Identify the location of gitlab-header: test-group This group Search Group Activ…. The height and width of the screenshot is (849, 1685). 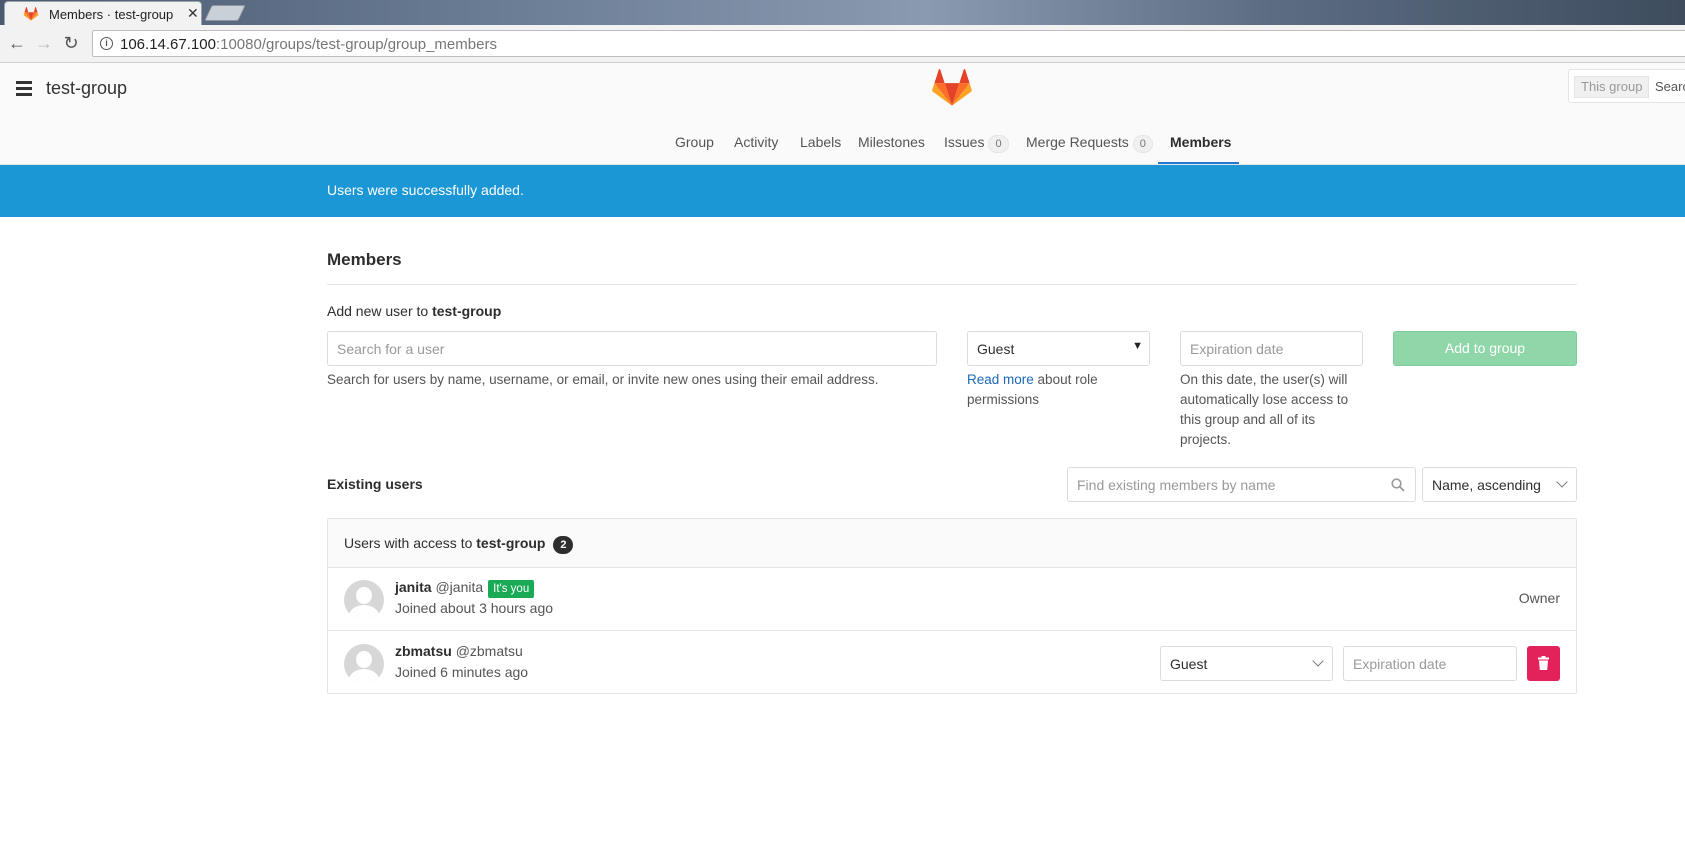
(842, 114).